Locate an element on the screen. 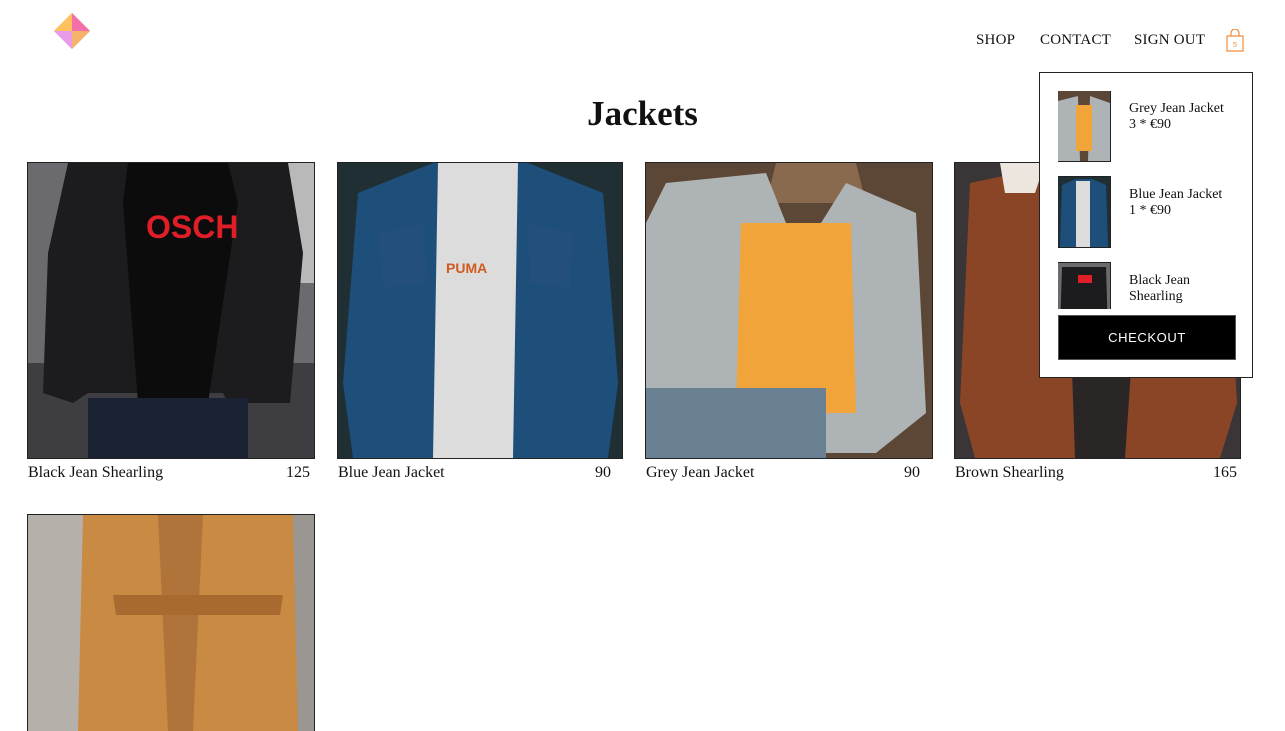  product-name: Grey Jean Jacket is located at coordinates (700, 473).